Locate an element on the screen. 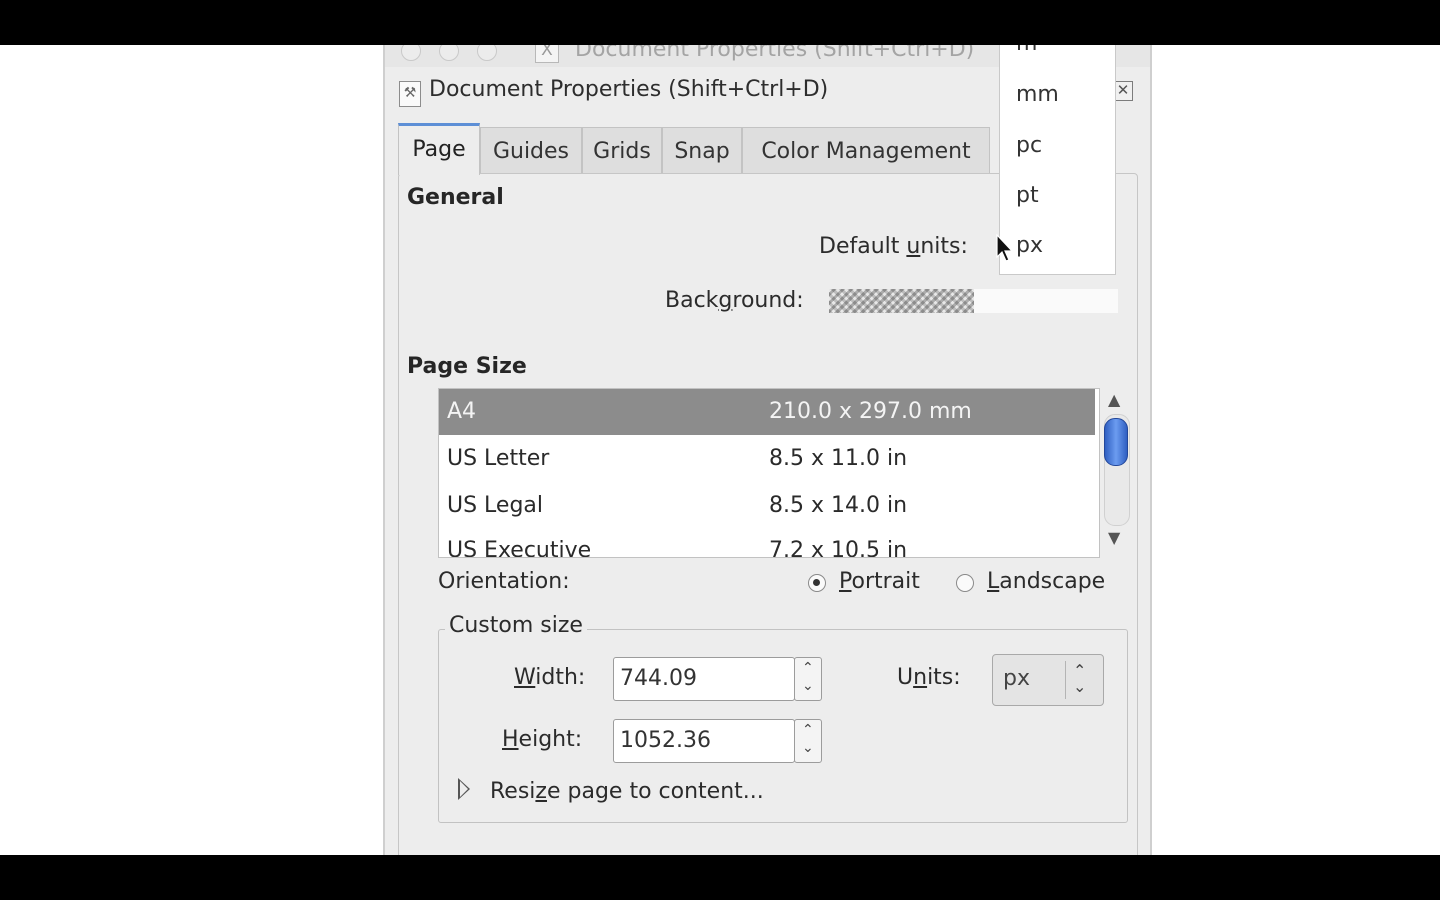  close-icon: ✕ is located at coordinates (1123, 91).